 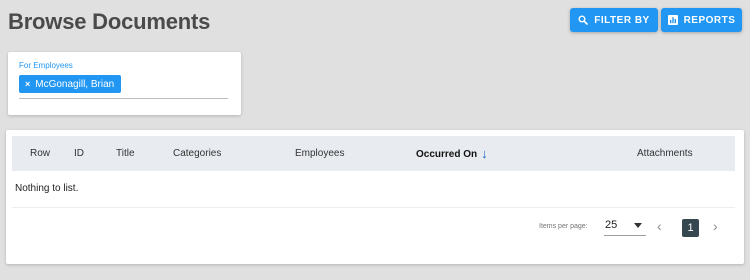 What do you see at coordinates (447, 154) in the screenshot?
I see `occurred-on-label: Occurred On` at bounding box center [447, 154].